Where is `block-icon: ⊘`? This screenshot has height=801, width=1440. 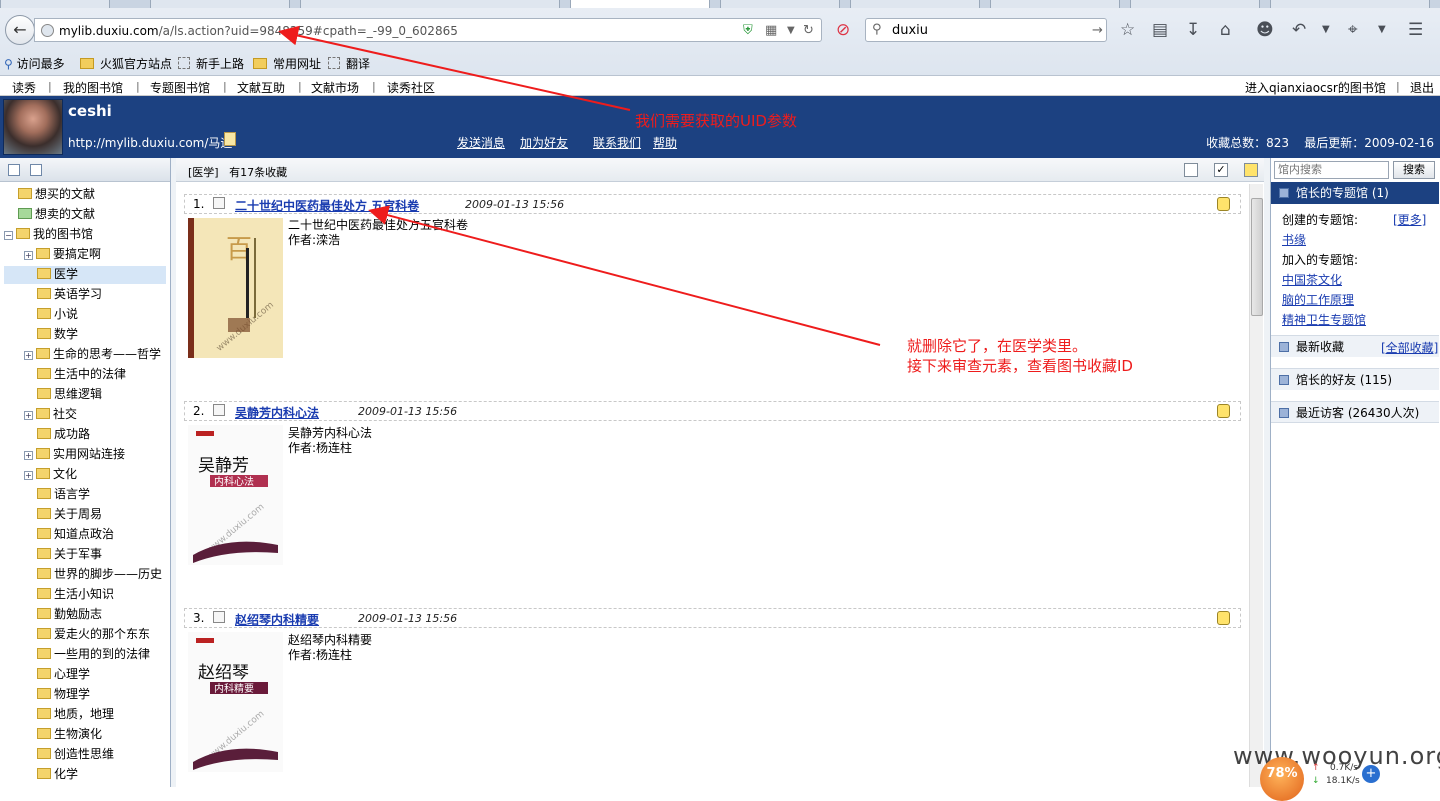
block-icon: ⊘ is located at coordinates (843, 30).